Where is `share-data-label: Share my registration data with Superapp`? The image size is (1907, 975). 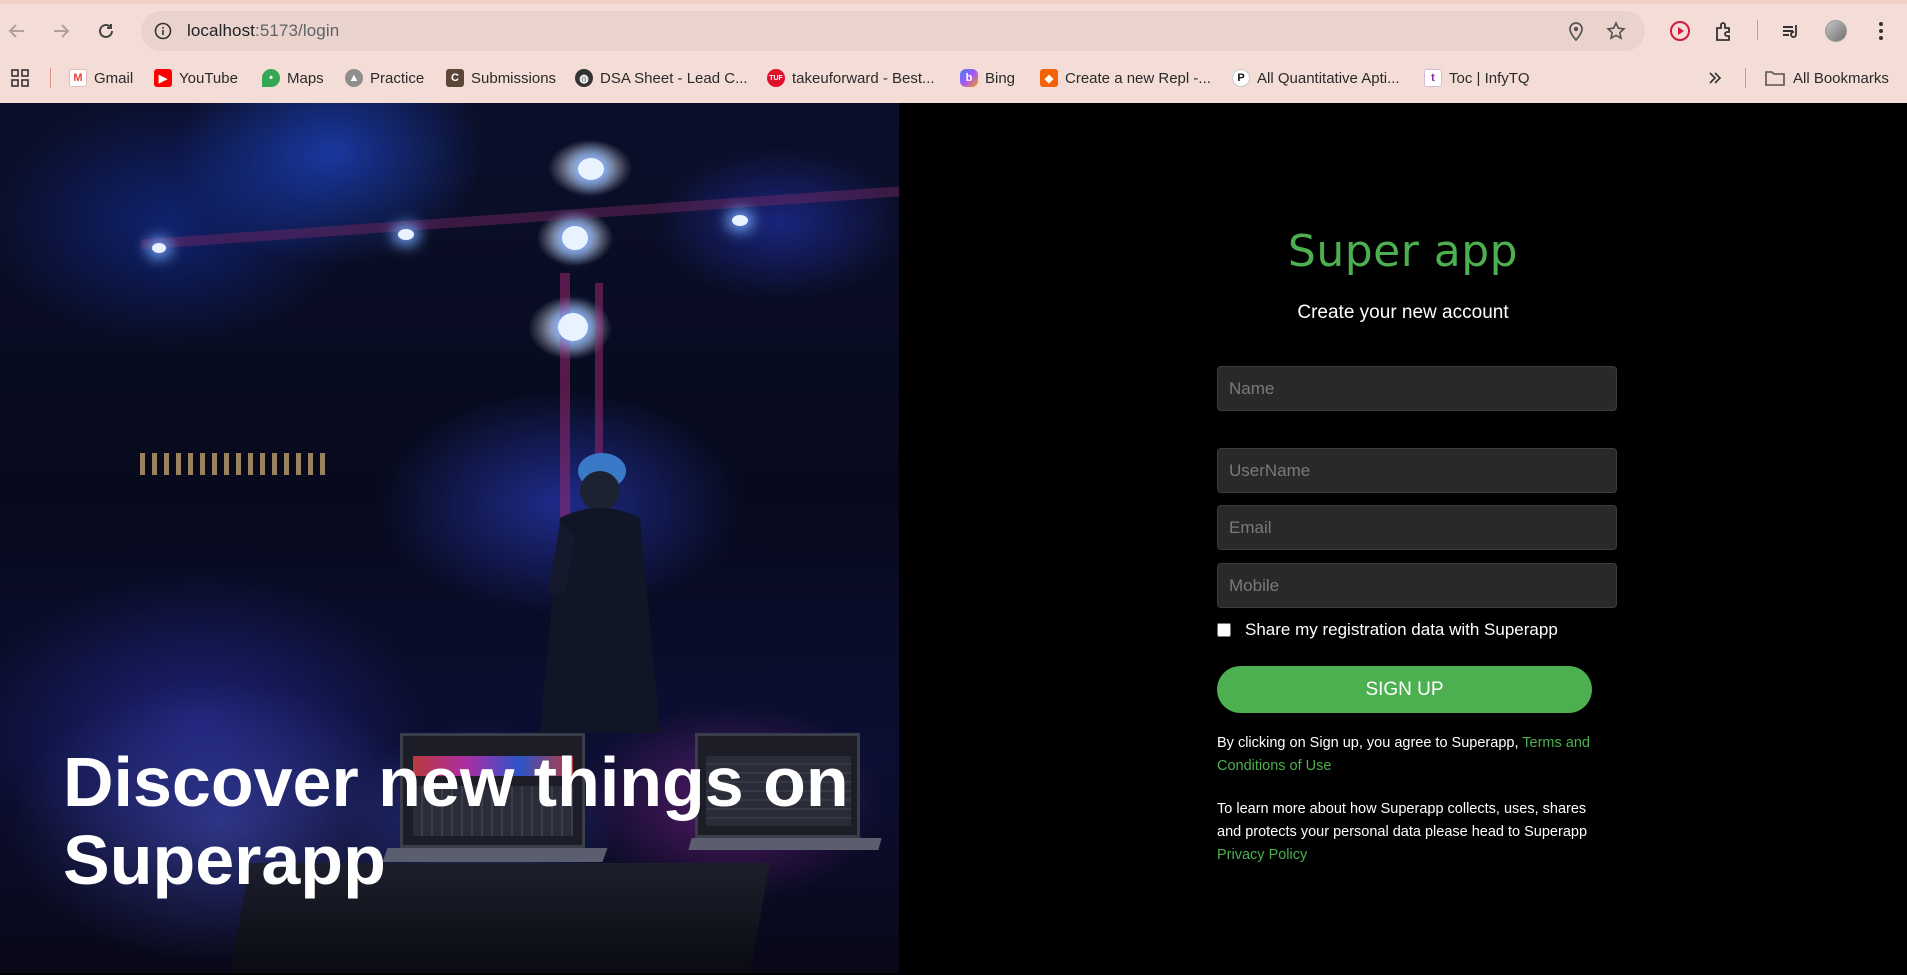
share-data-label: Share my registration data with Superapp is located at coordinates (1401, 629).